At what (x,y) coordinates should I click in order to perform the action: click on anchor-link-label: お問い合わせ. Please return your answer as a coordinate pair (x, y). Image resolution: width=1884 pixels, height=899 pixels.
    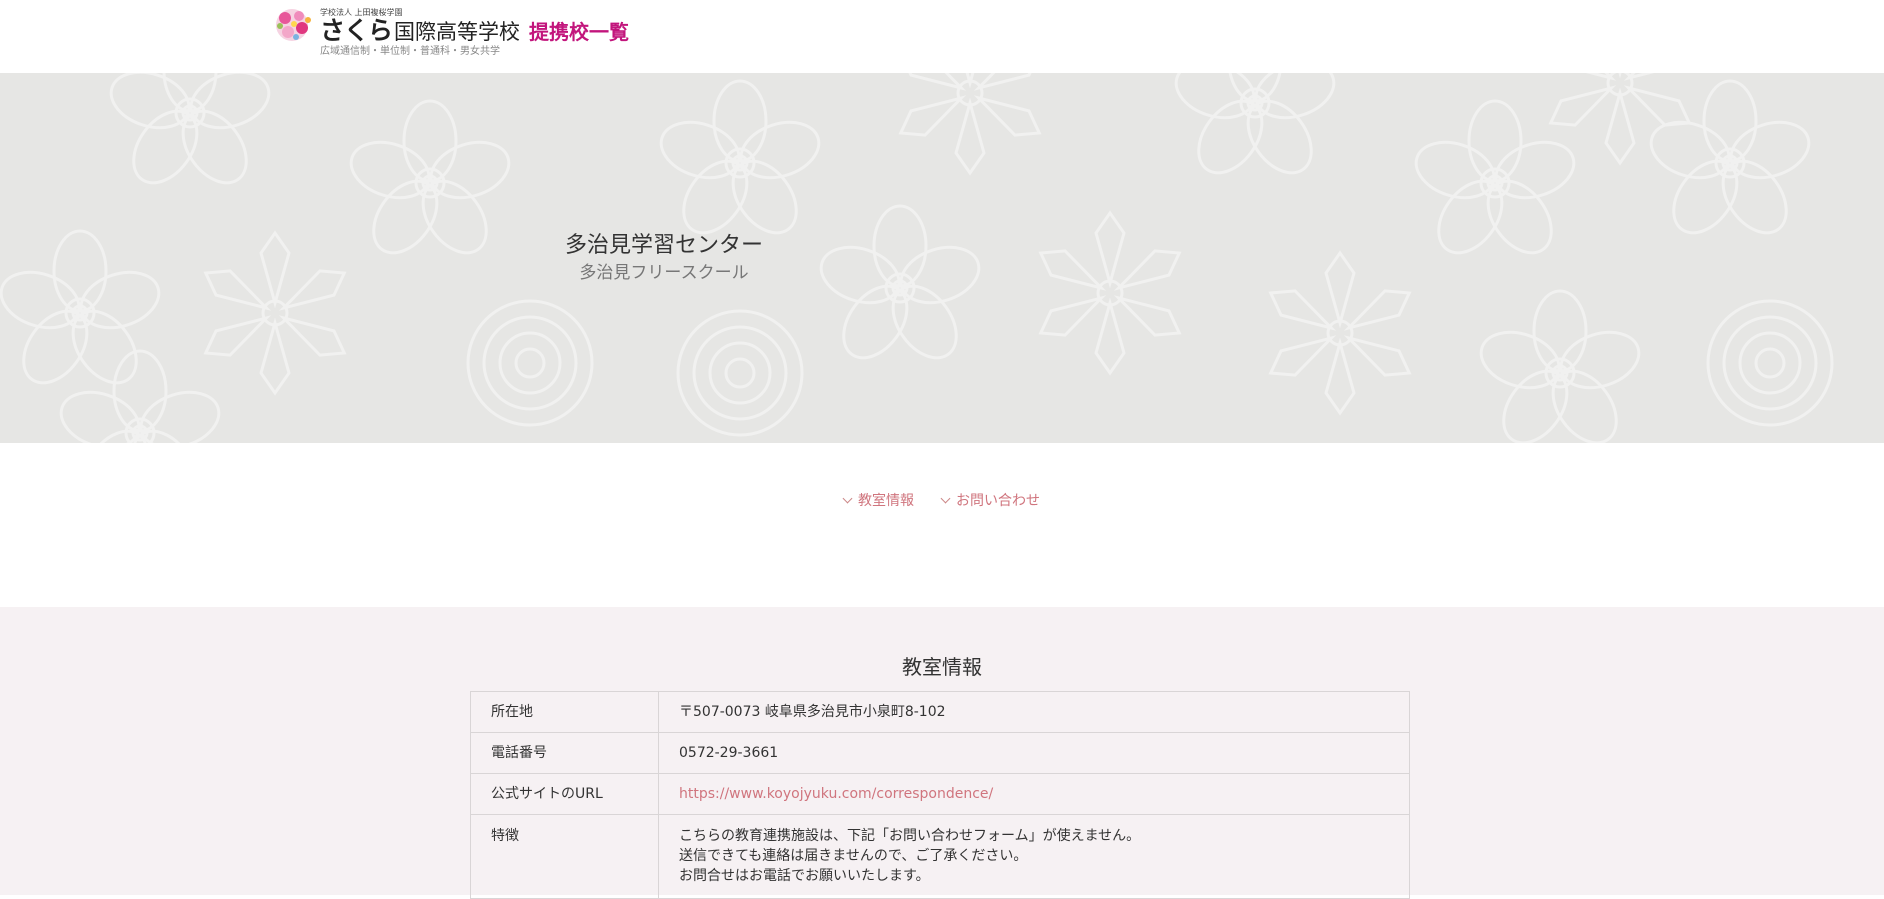
    Looking at the image, I should click on (998, 501).